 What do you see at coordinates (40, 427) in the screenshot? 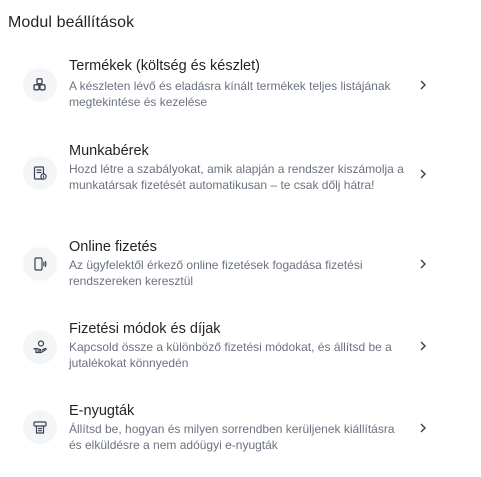
I see `receipt-printer-icon` at bounding box center [40, 427].